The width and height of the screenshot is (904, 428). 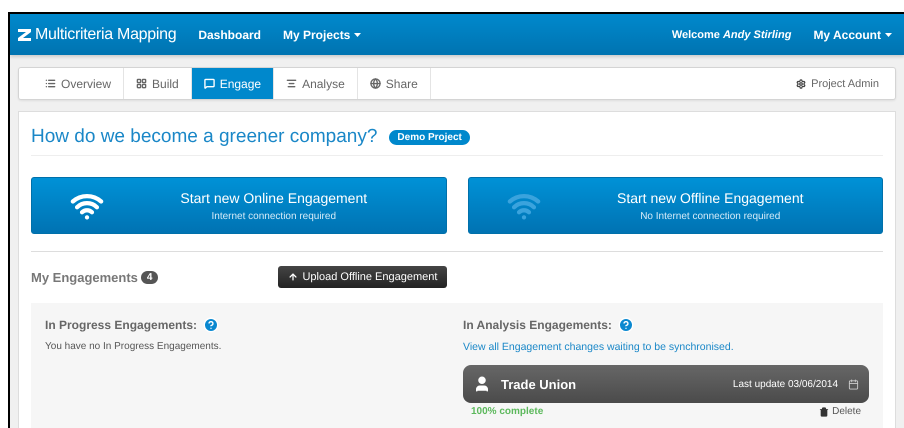 I want to click on calendar-icon, so click(x=853, y=384).